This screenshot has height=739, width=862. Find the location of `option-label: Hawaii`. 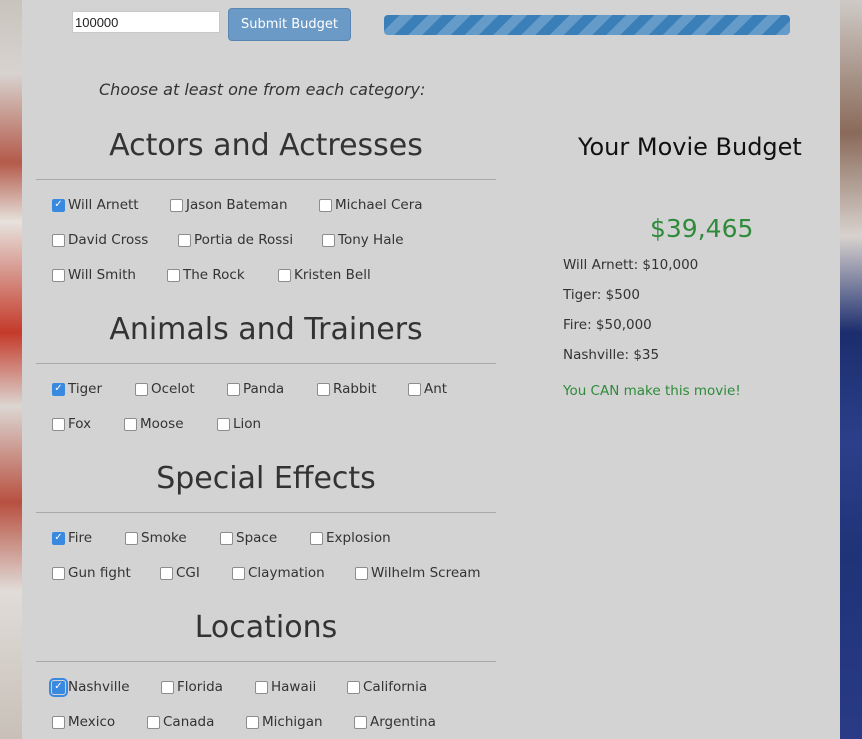

option-label: Hawaii is located at coordinates (294, 687).